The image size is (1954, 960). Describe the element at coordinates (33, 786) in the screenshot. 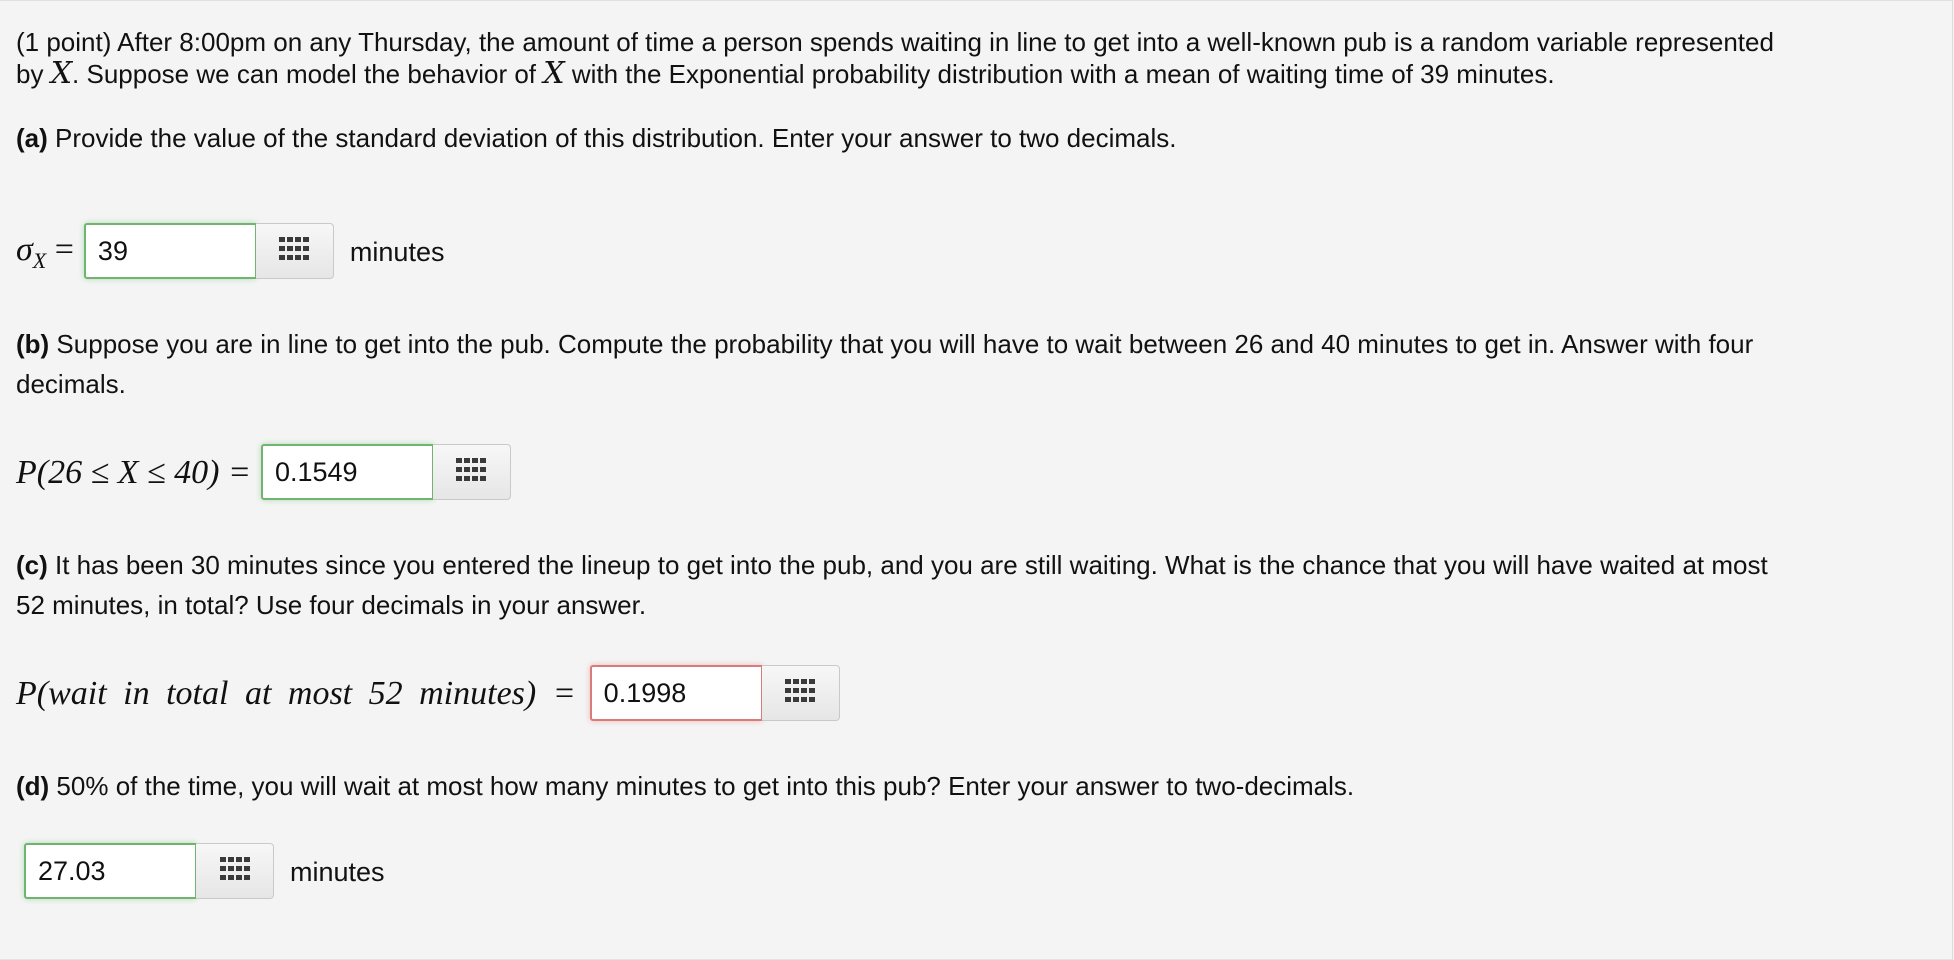

I see `part-d-label: (d)` at that location.